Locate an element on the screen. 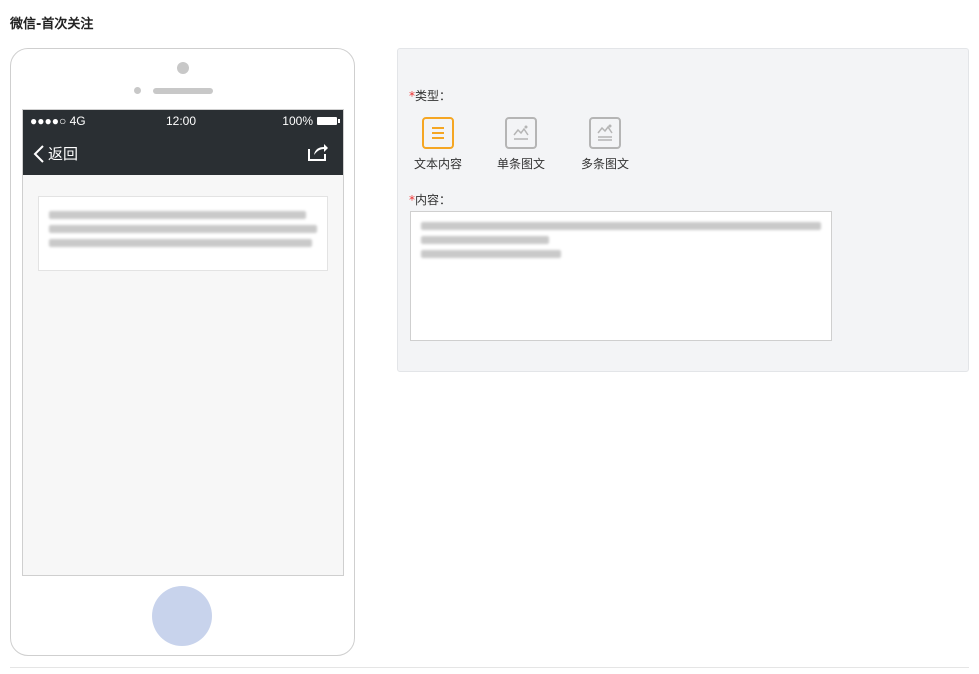 This screenshot has width=979, height=674. phone-speaker is located at coordinates (183, 91).